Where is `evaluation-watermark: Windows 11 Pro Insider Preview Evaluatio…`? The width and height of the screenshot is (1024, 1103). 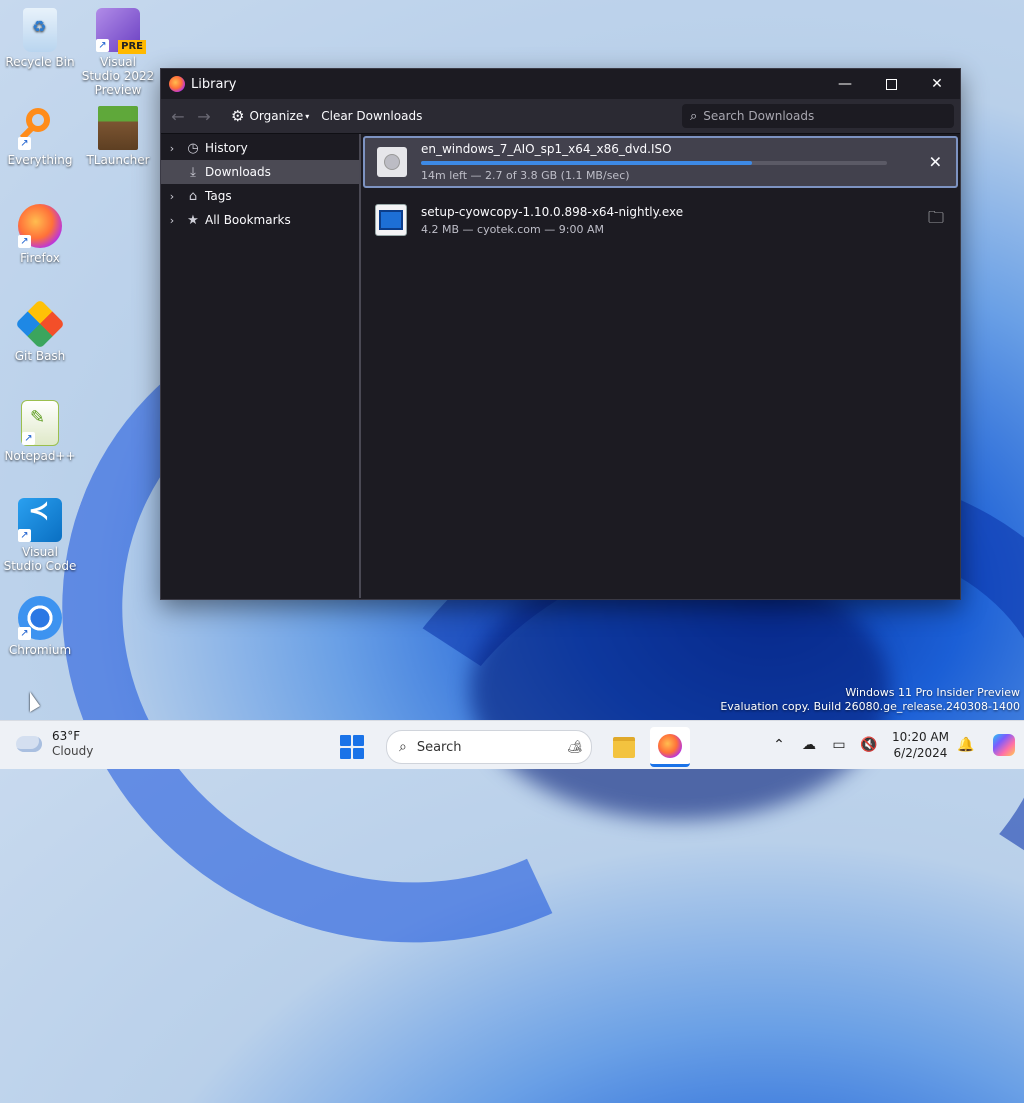 evaluation-watermark: Windows 11 Pro Insider Preview Evaluatio… is located at coordinates (870, 700).